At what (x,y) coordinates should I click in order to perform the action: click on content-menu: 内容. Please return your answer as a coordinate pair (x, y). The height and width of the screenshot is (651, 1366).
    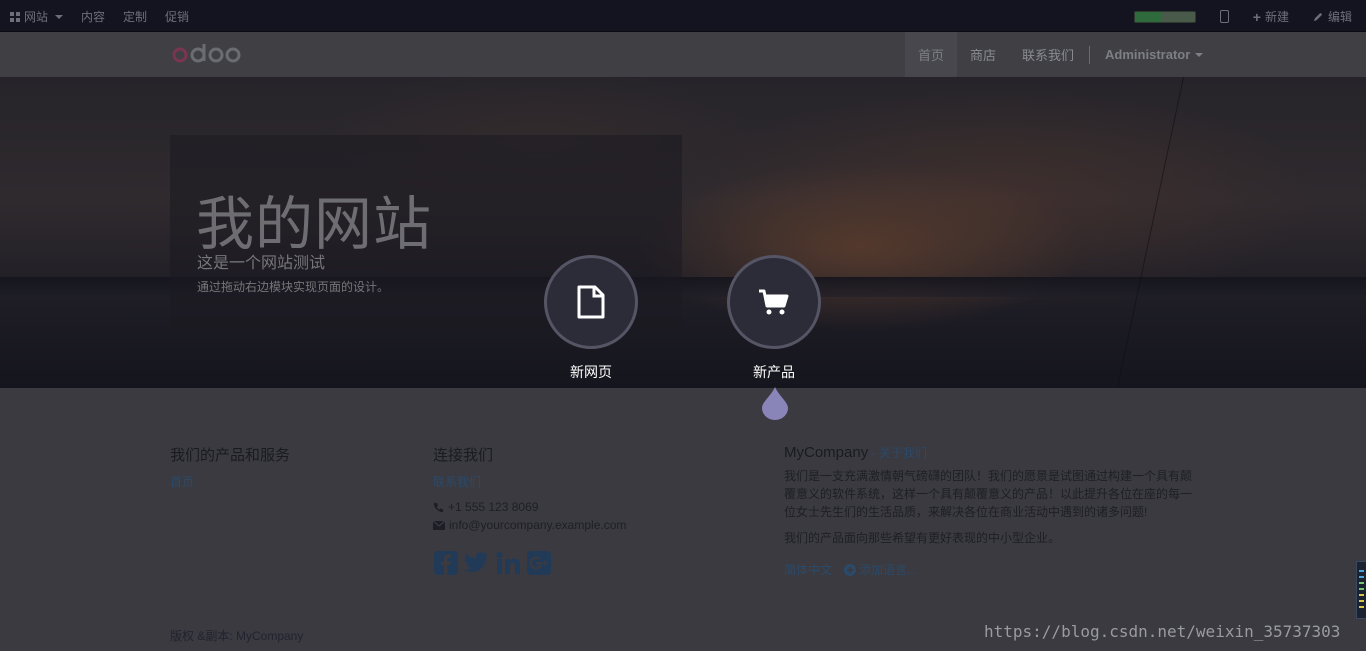
    Looking at the image, I should click on (93, 16).